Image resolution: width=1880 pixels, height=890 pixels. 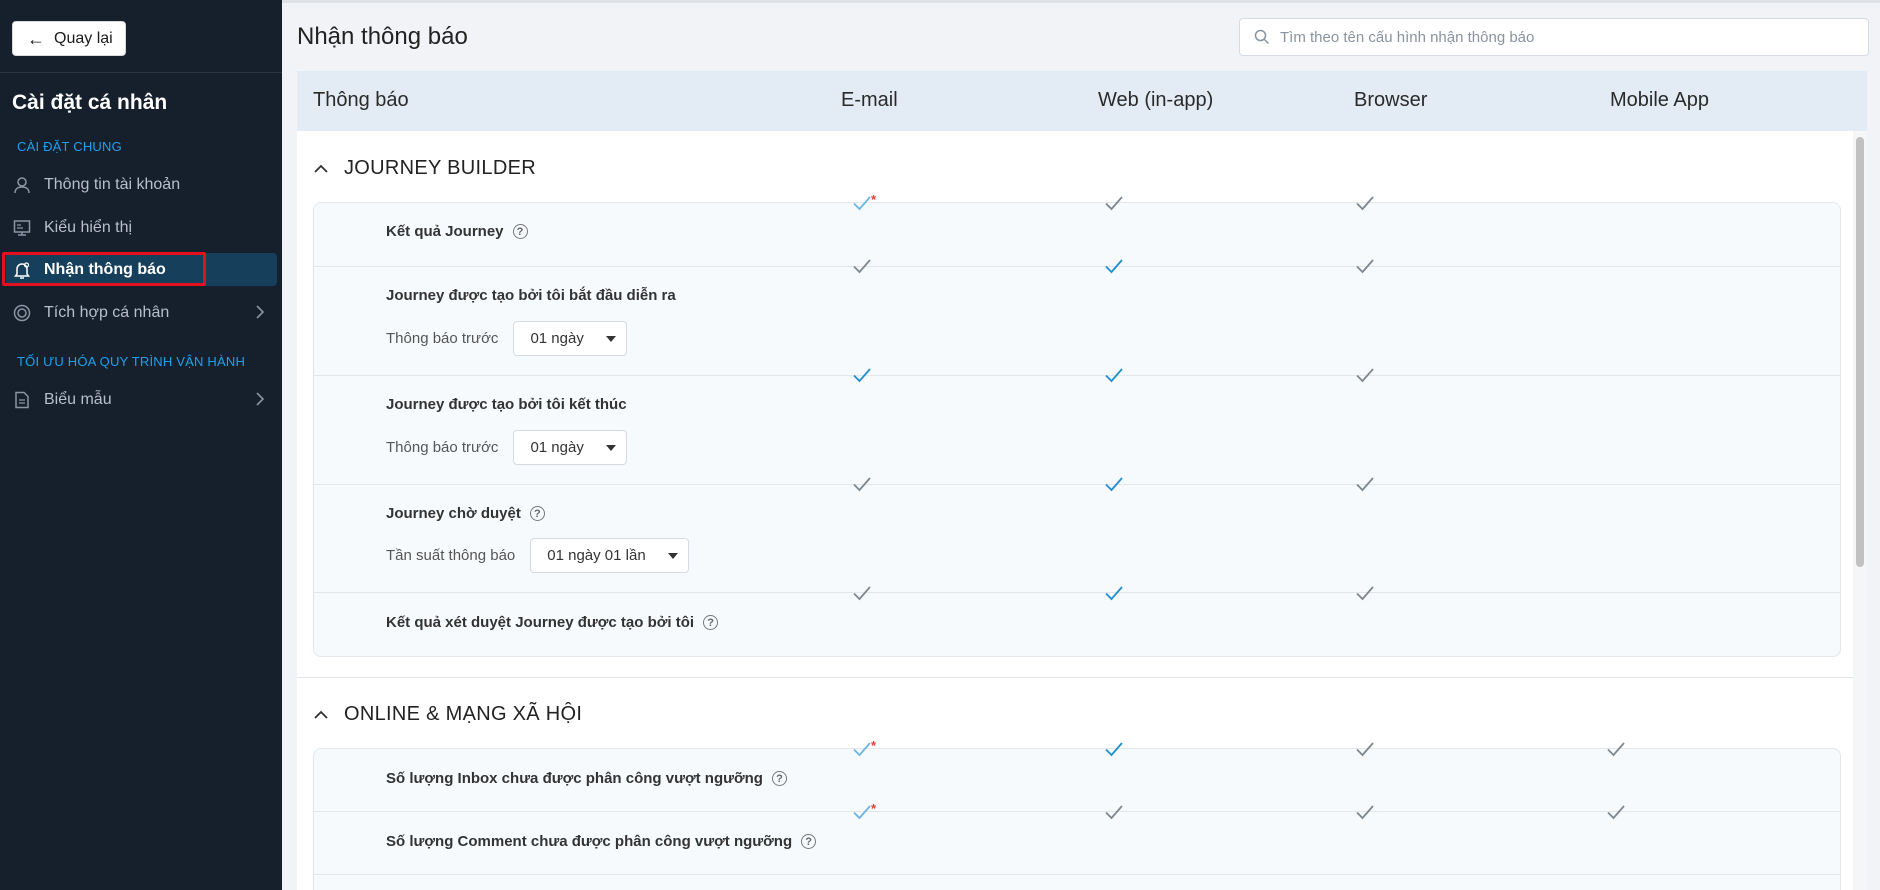 What do you see at coordinates (596, 555) in the screenshot?
I see `select-value: 01 ngày 01 lần` at bounding box center [596, 555].